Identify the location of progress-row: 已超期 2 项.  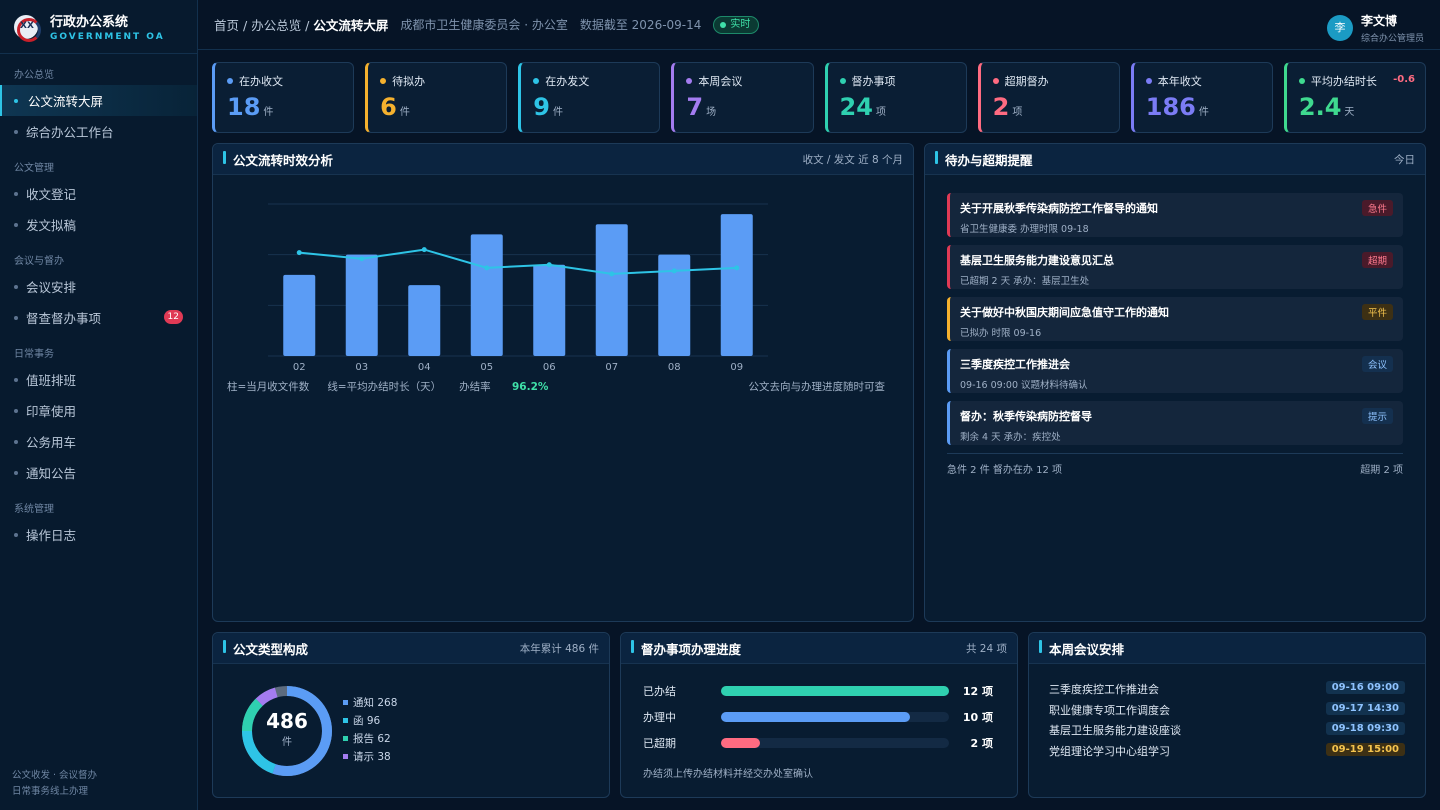
(818, 742).